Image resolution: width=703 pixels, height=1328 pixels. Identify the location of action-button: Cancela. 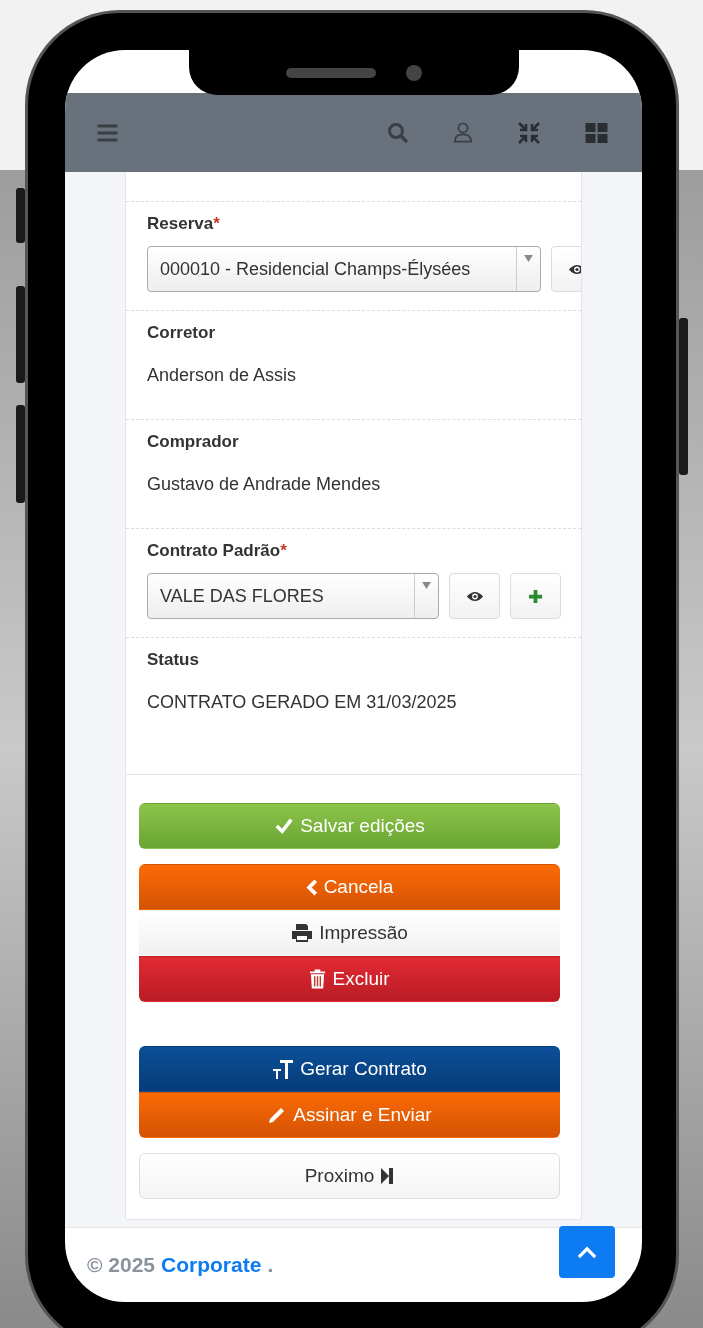
(349, 887).